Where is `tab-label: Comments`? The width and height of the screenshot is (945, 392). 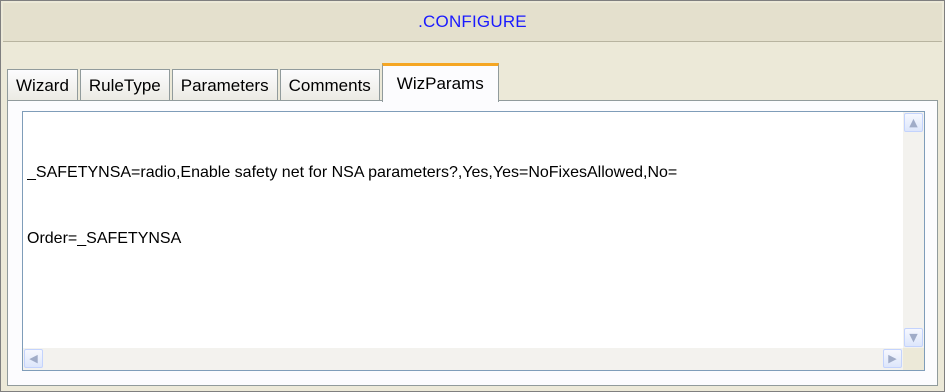
tab-label: Comments is located at coordinates (329, 85).